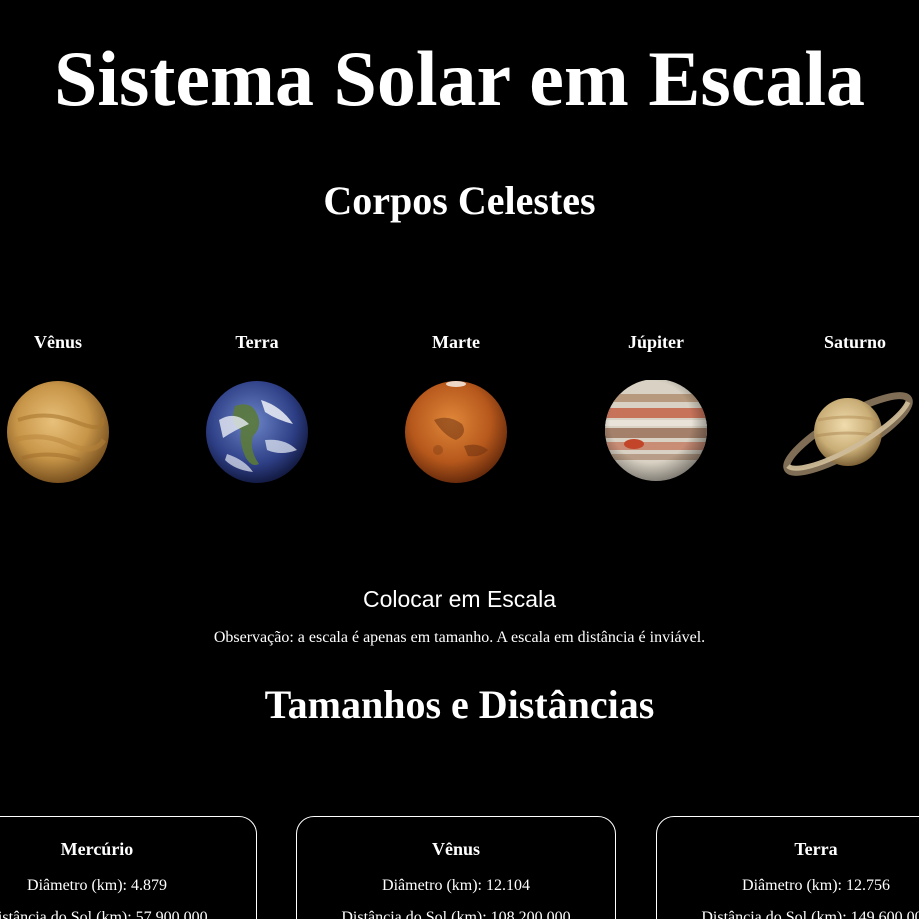 The height and width of the screenshot is (919, 919). Describe the element at coordinates (848, 434) in the screenshot. I see `saturn-icon` at that location.